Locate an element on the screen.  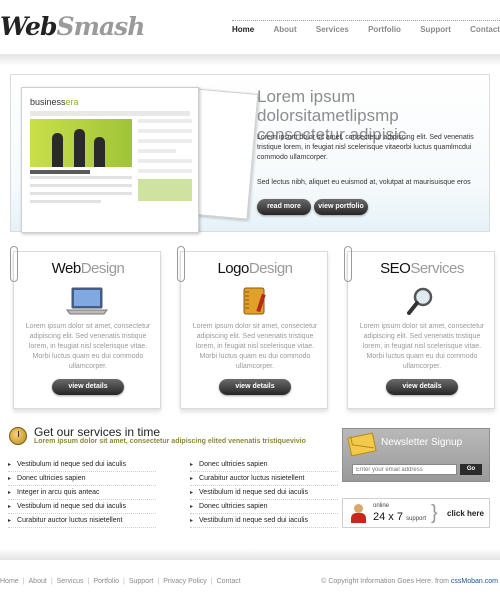
read-more-button: read more is located at coordinates (284, 207).